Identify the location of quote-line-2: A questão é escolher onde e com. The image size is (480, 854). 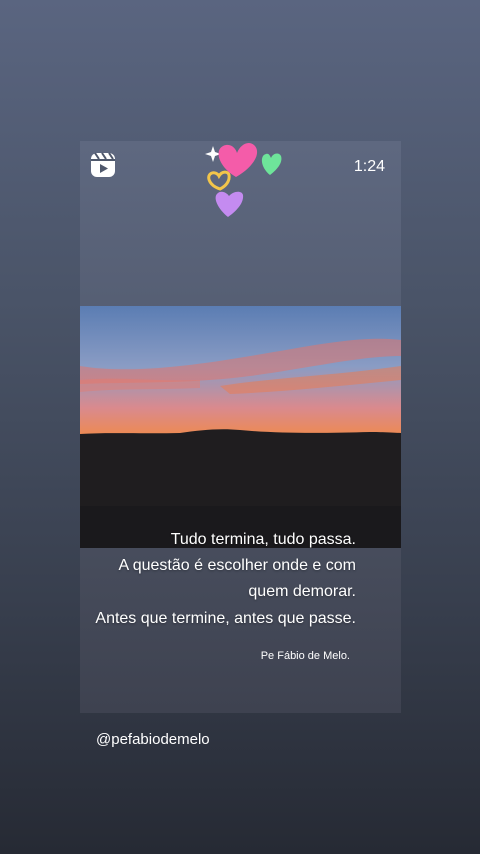
(237, 565).